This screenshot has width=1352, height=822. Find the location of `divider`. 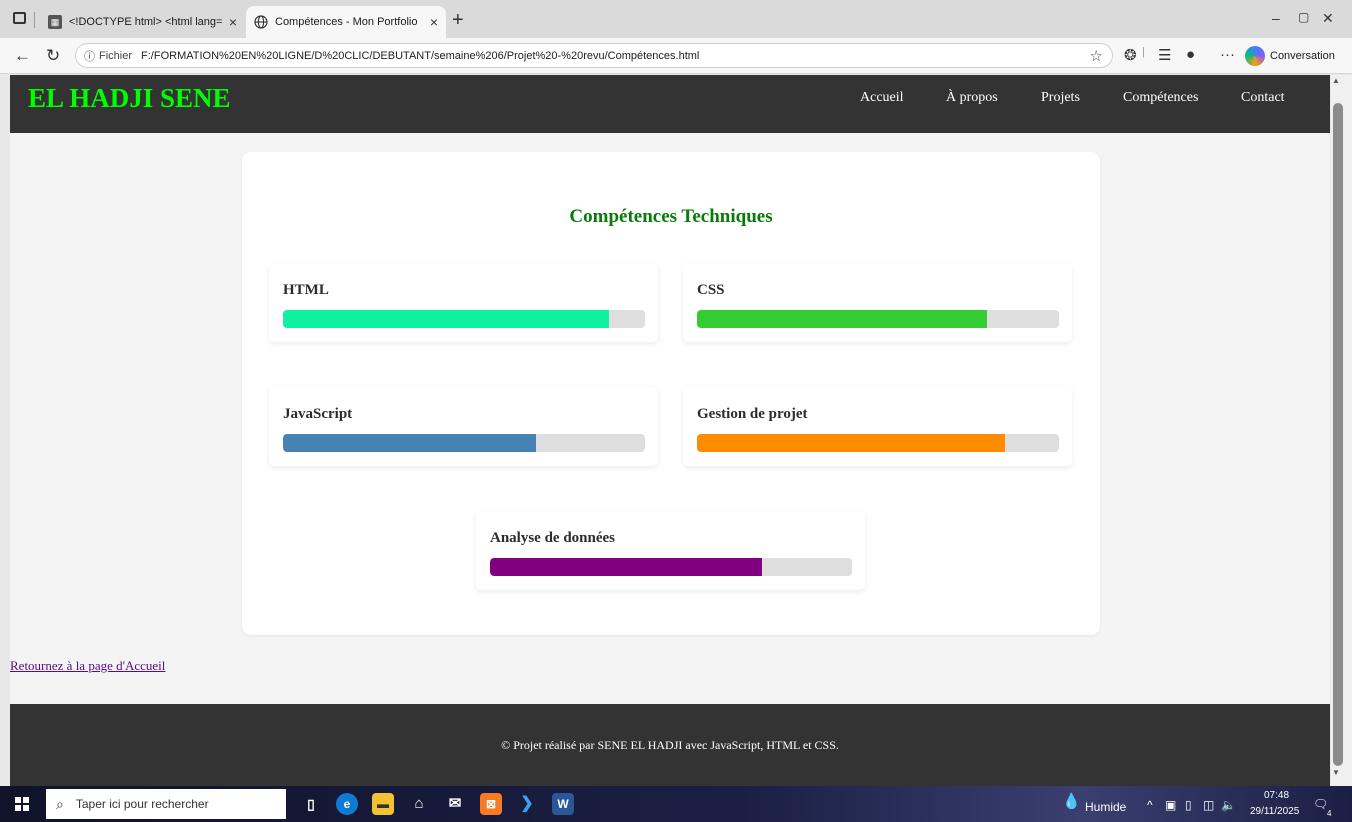

divider is located at coordinates (34, 20).